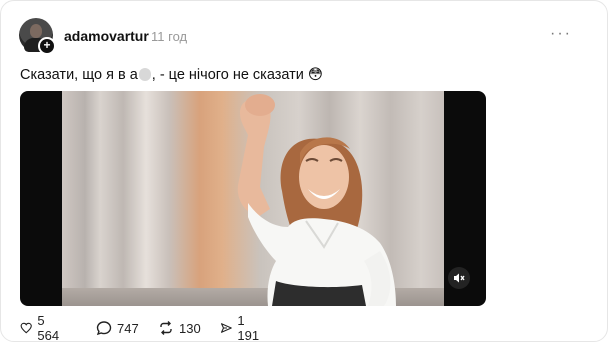 The height and width of the screenshot is (343, 608). Describe the element at coordinates (36, 31) in the screenshot. I see `avatar-head` at that location.